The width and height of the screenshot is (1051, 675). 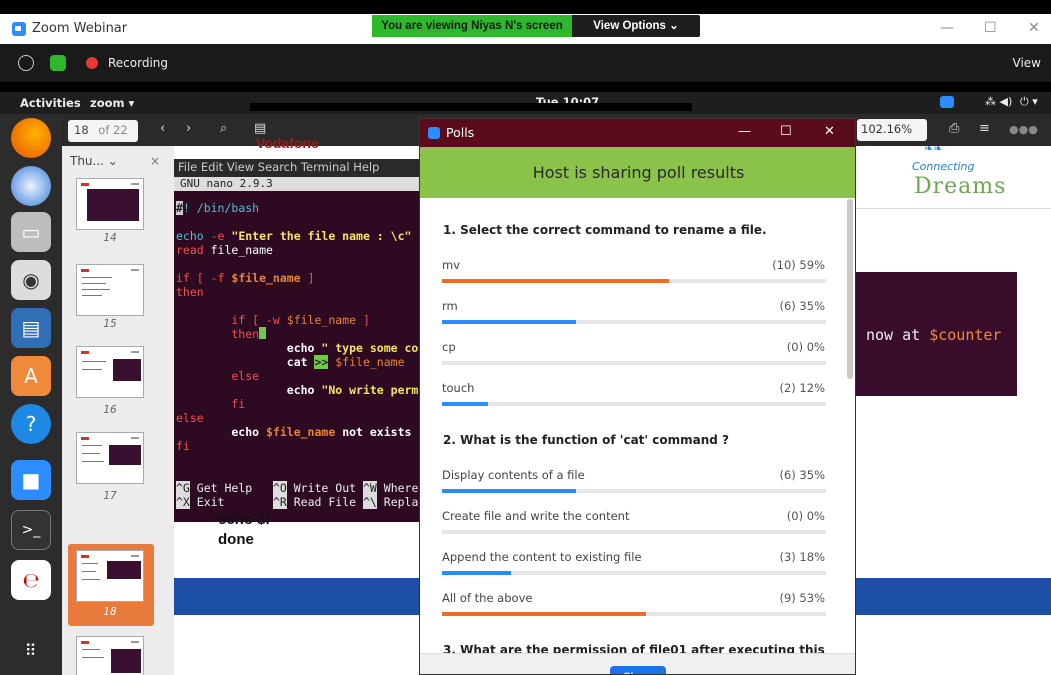 I want to click on zoom-tray-icon, so click(x=947, y=102).